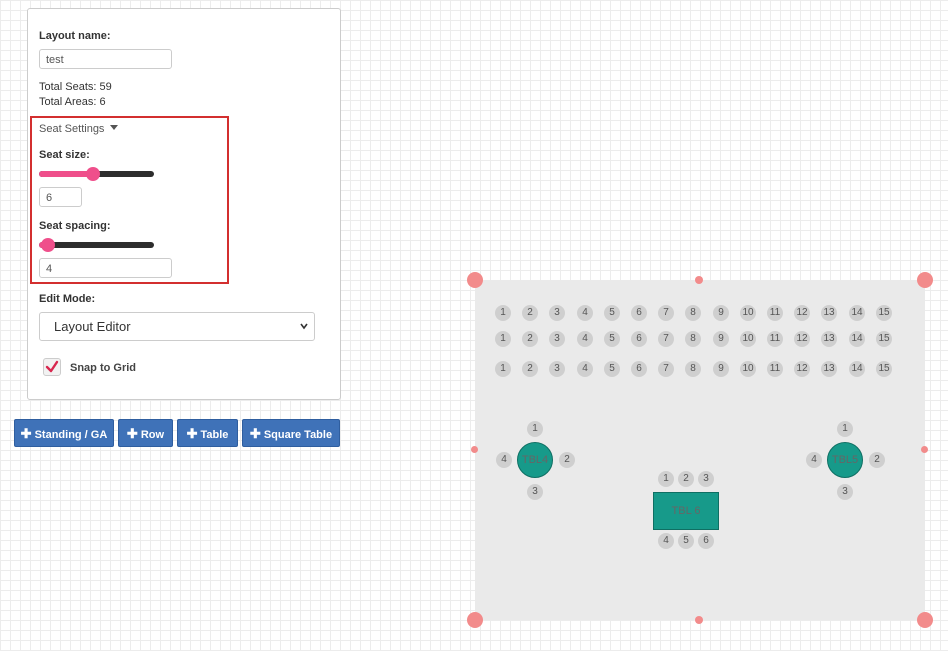 The height and width of the screenshot is (651, 948). Describe the element at coordinates (304, 326) in the screenshot. I see `chevron-down-icon` at that location.